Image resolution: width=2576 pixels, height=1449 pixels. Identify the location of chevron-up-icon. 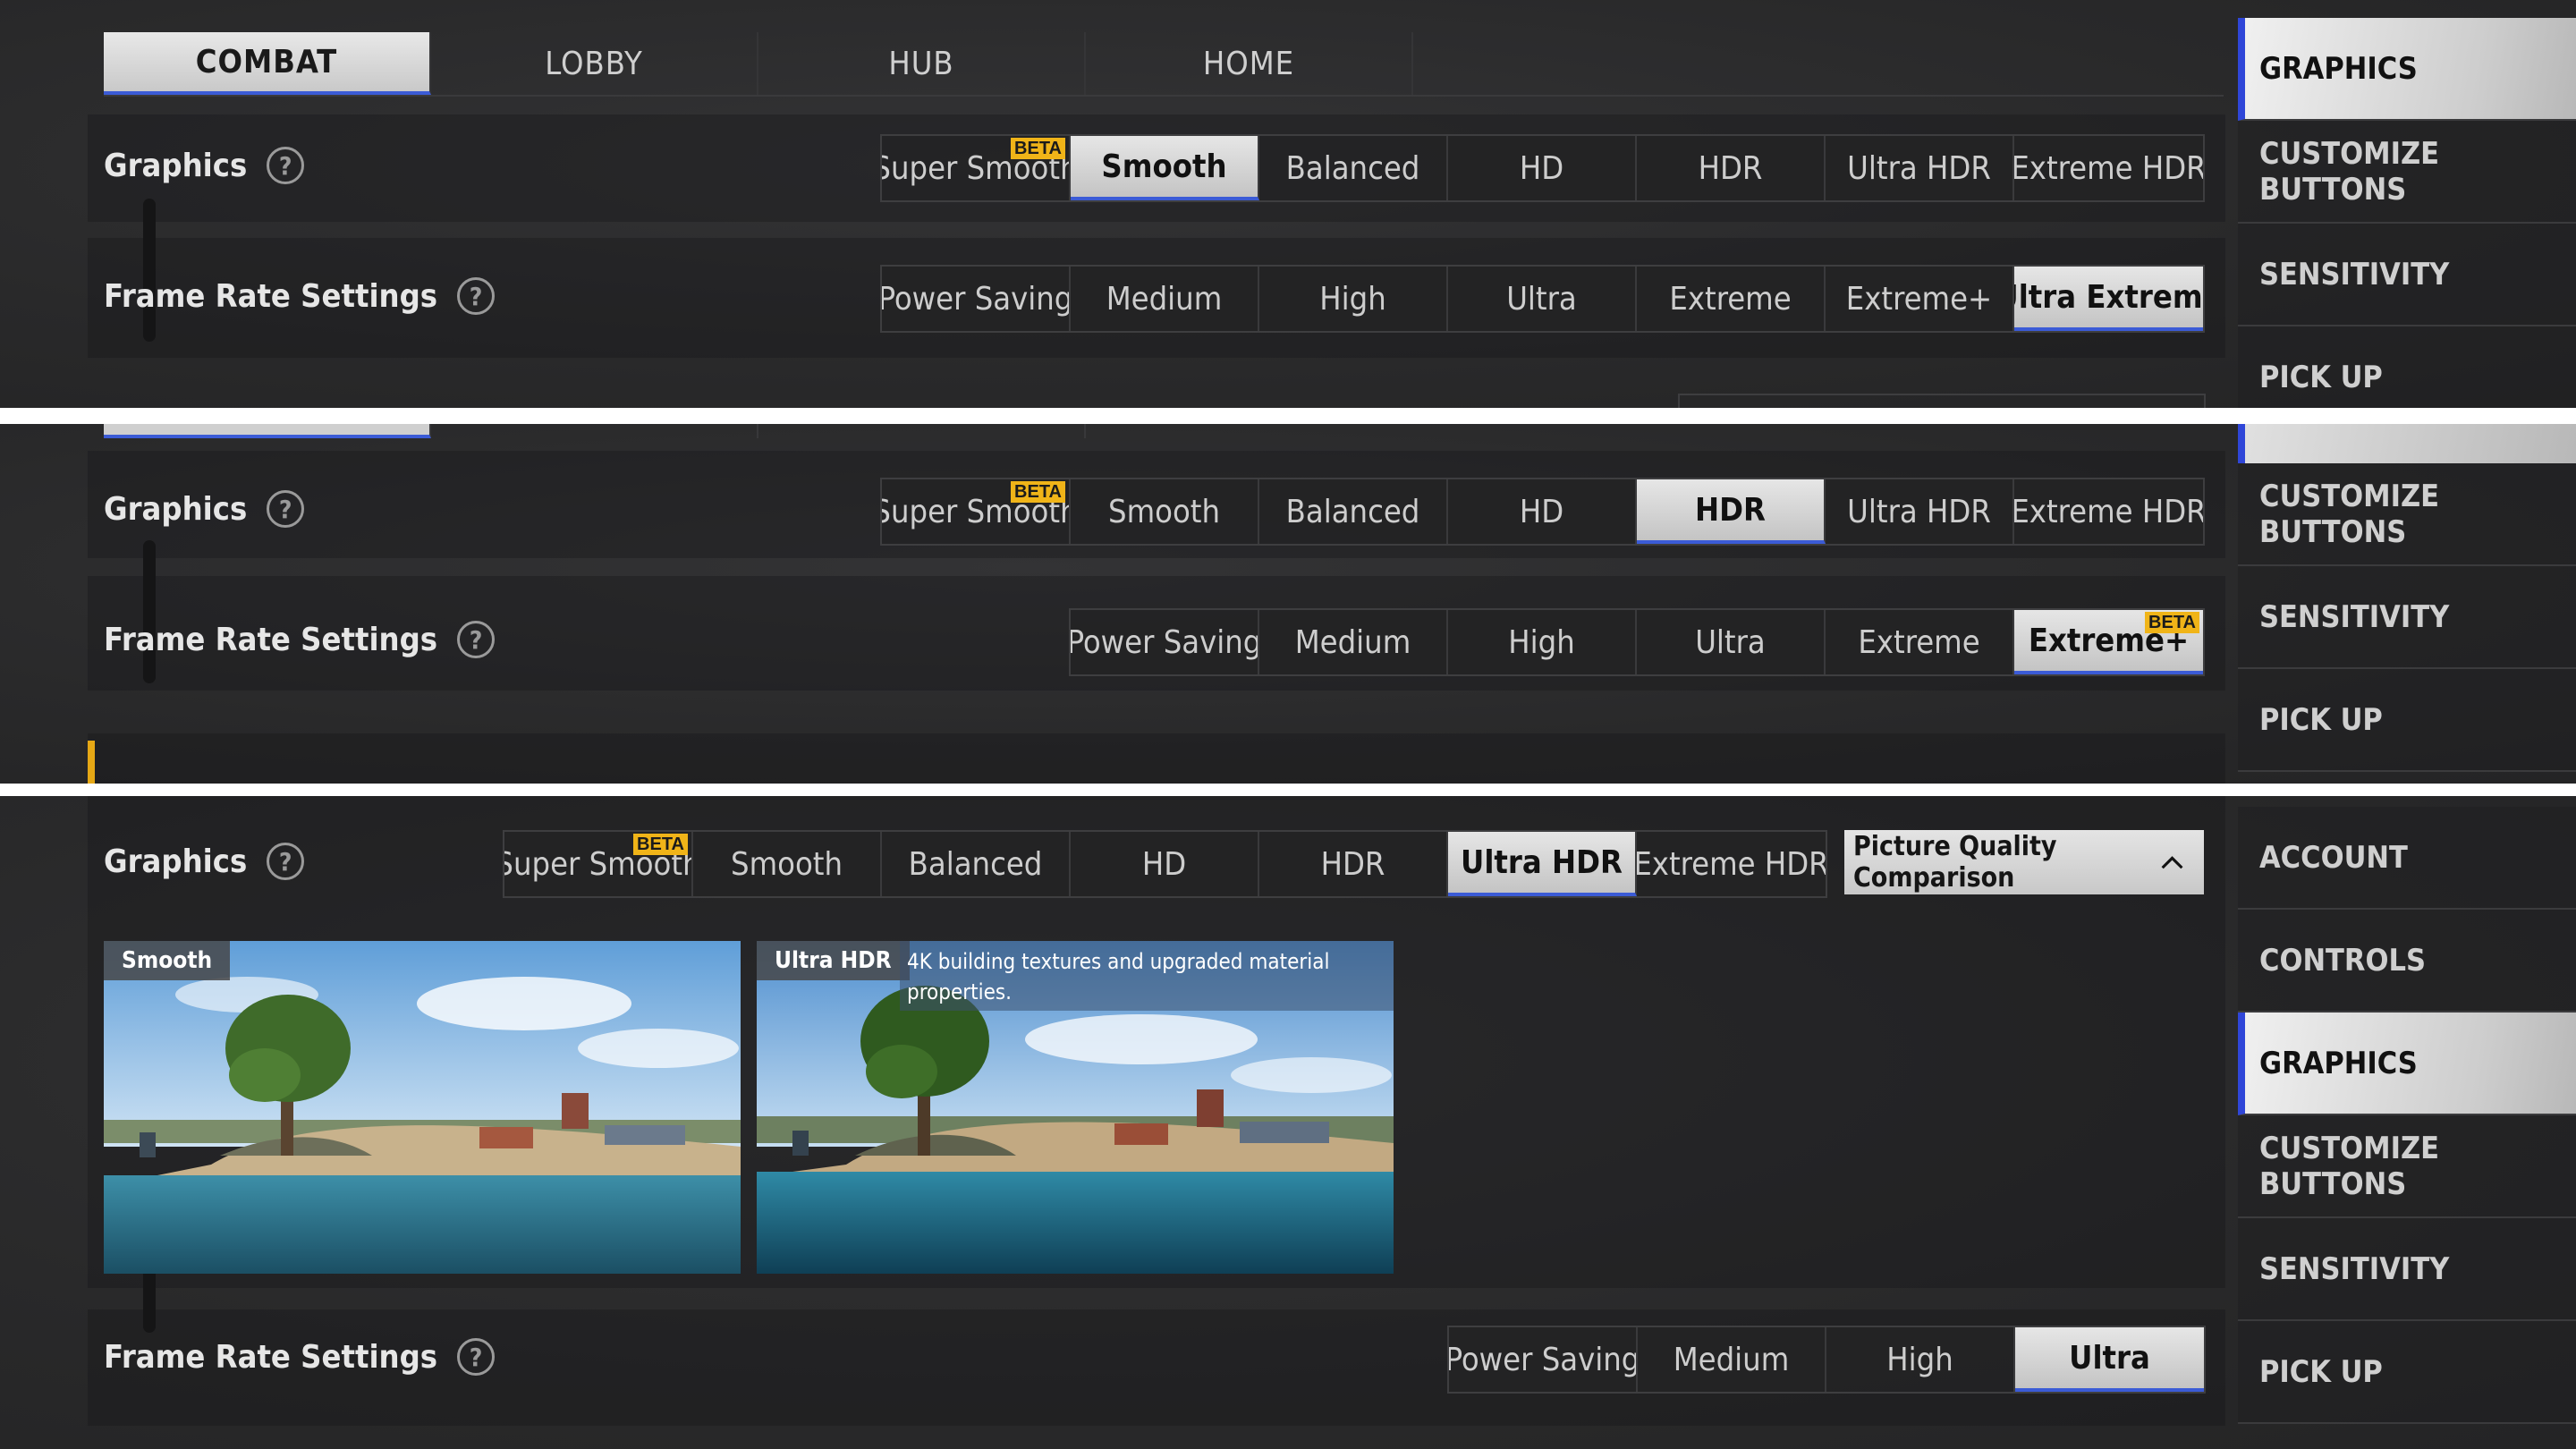
(2172, 862).